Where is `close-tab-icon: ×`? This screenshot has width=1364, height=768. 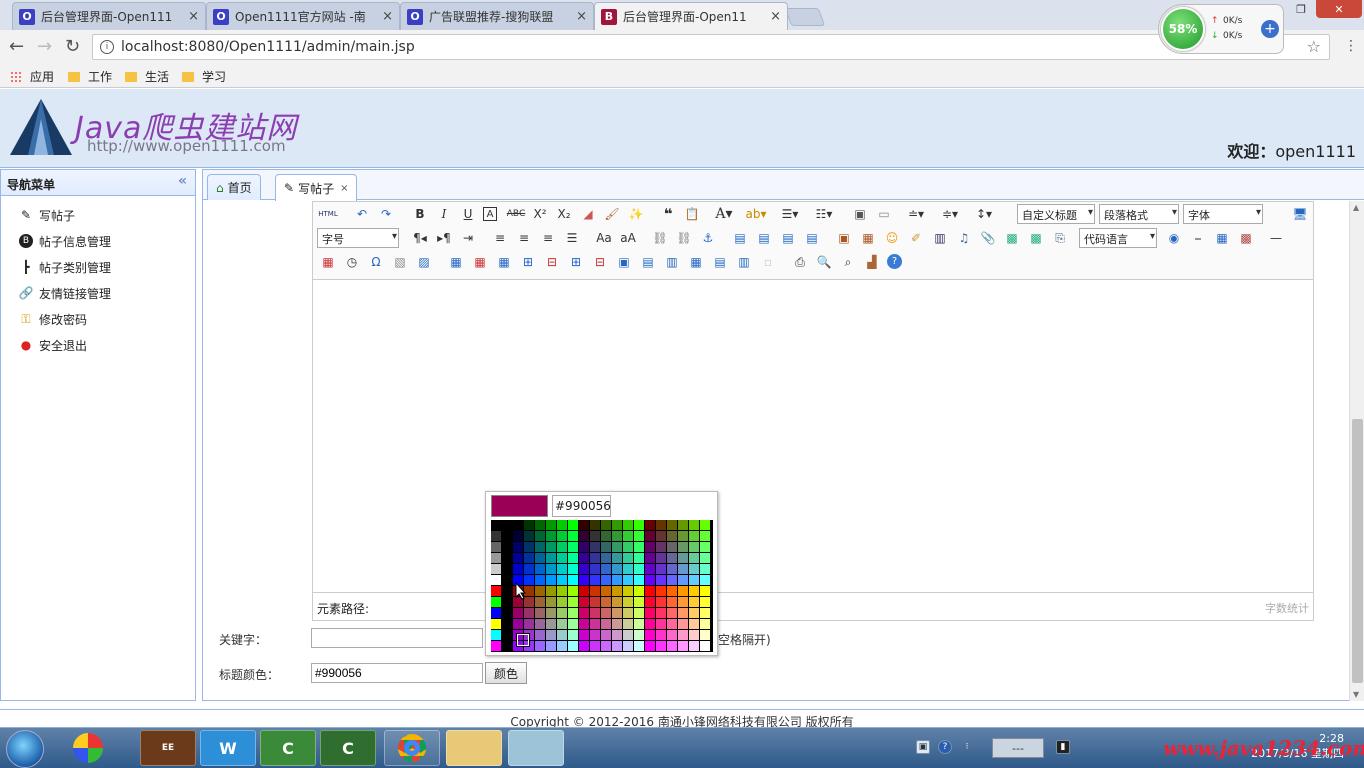 close-tab-icon: × is located at coordinates (193, 16).